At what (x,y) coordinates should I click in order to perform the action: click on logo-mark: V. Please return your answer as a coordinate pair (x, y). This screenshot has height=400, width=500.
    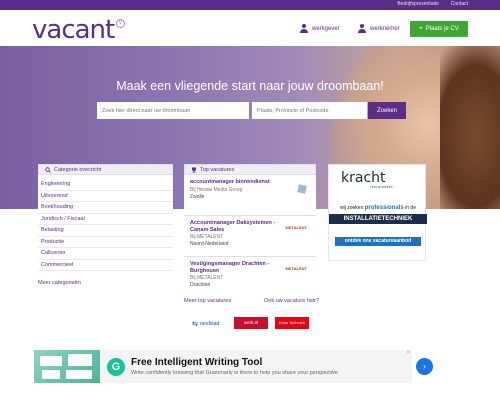
    Looking at the image, I should click on (120, 23).